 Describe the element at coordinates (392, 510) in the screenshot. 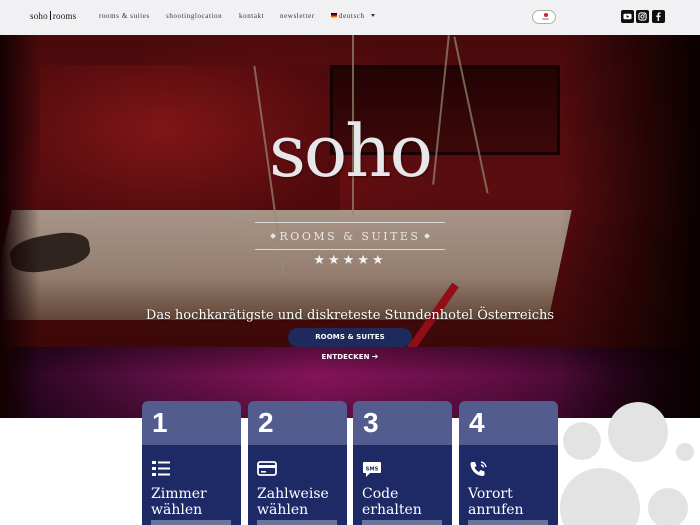

I see `step-title-line2: erhalten` at that location.